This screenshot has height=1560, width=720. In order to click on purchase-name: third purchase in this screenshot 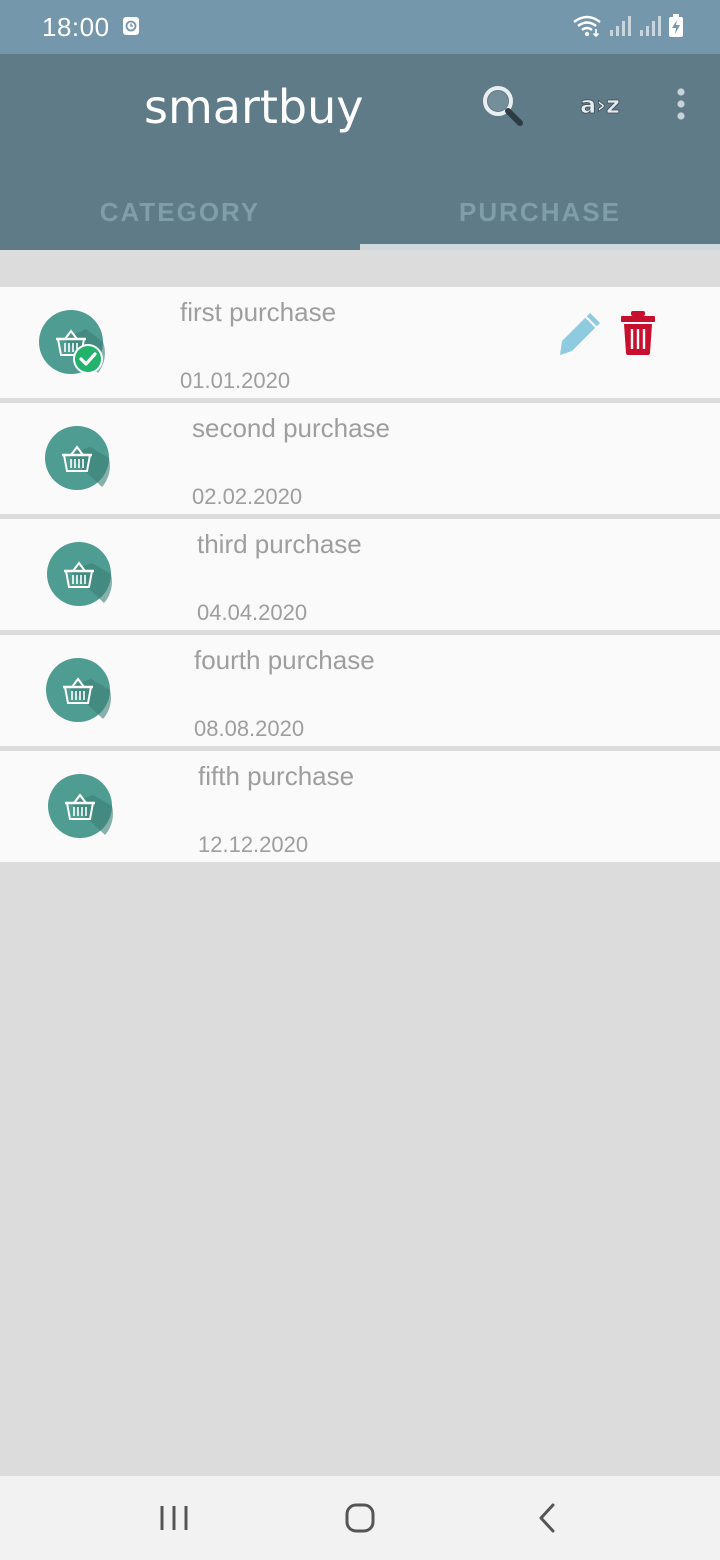, I will do `click(279, 544)`.